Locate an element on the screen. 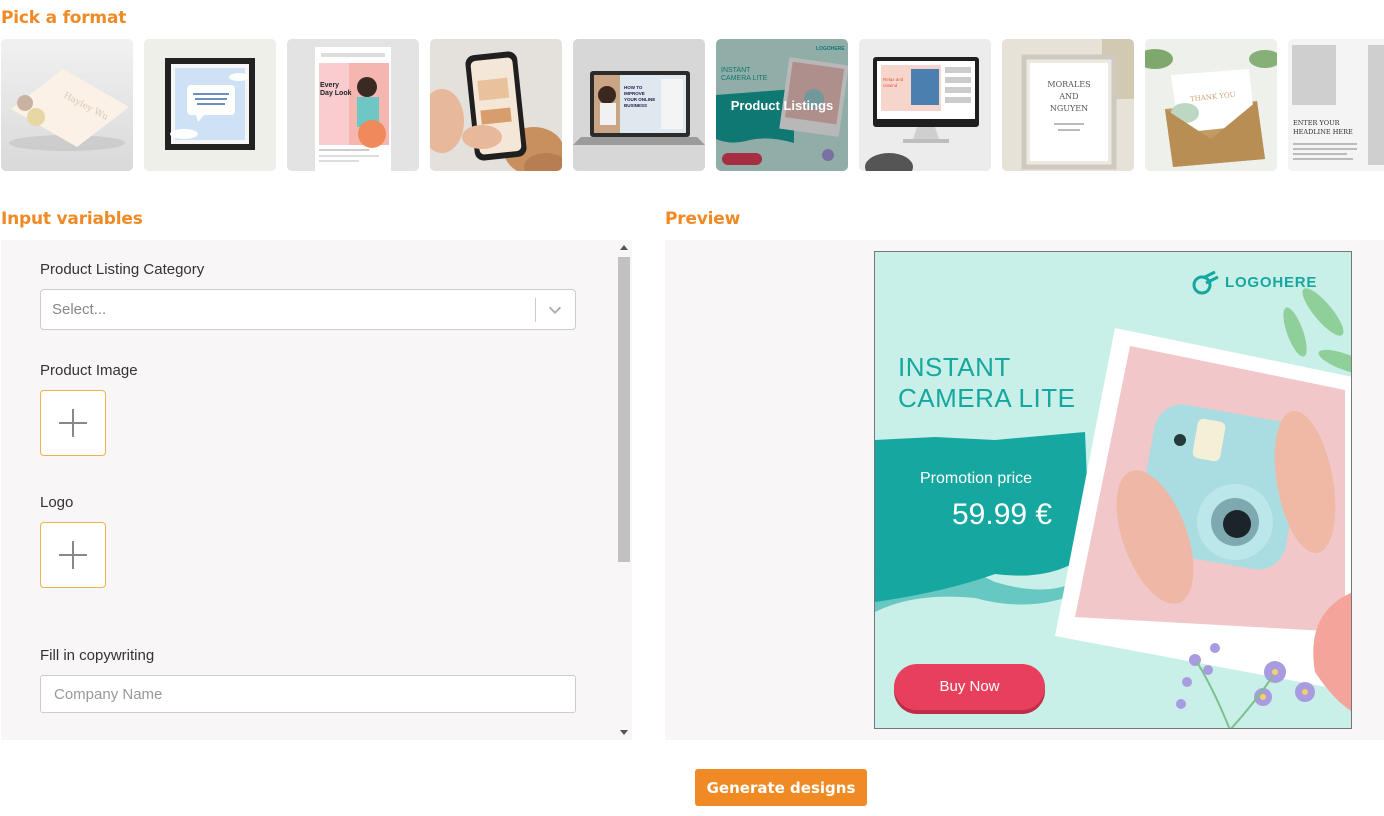 The height and width of the screenshot is (816, 1384). company-name-input is located at coordinates (308, 694).